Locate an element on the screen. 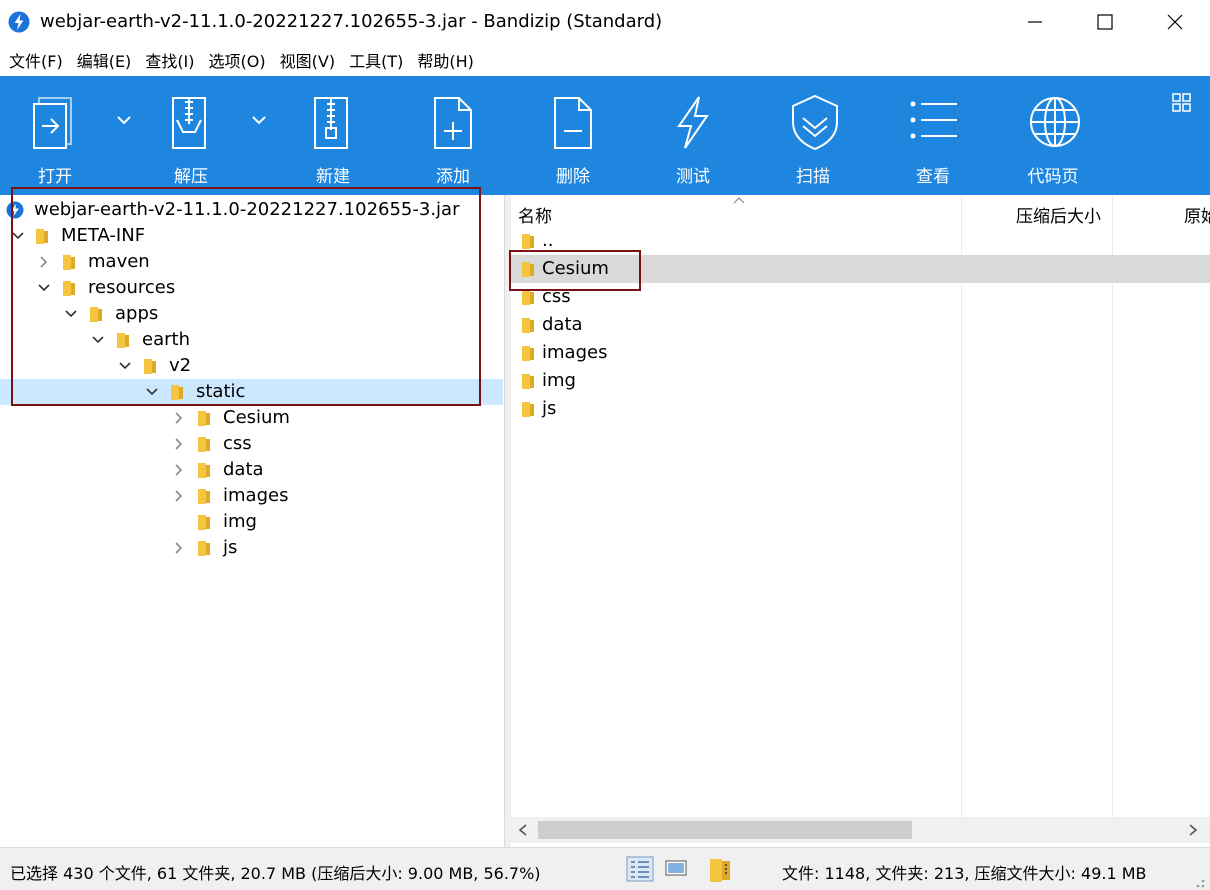  list-item-js: js is located at coordinates (860, 409).